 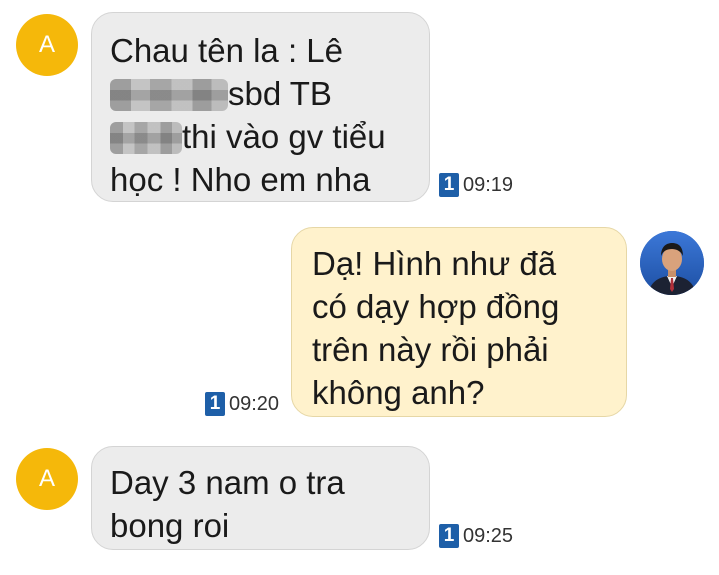 I want to click on message-meta: 1 09:25, so click(x=476, y=536).